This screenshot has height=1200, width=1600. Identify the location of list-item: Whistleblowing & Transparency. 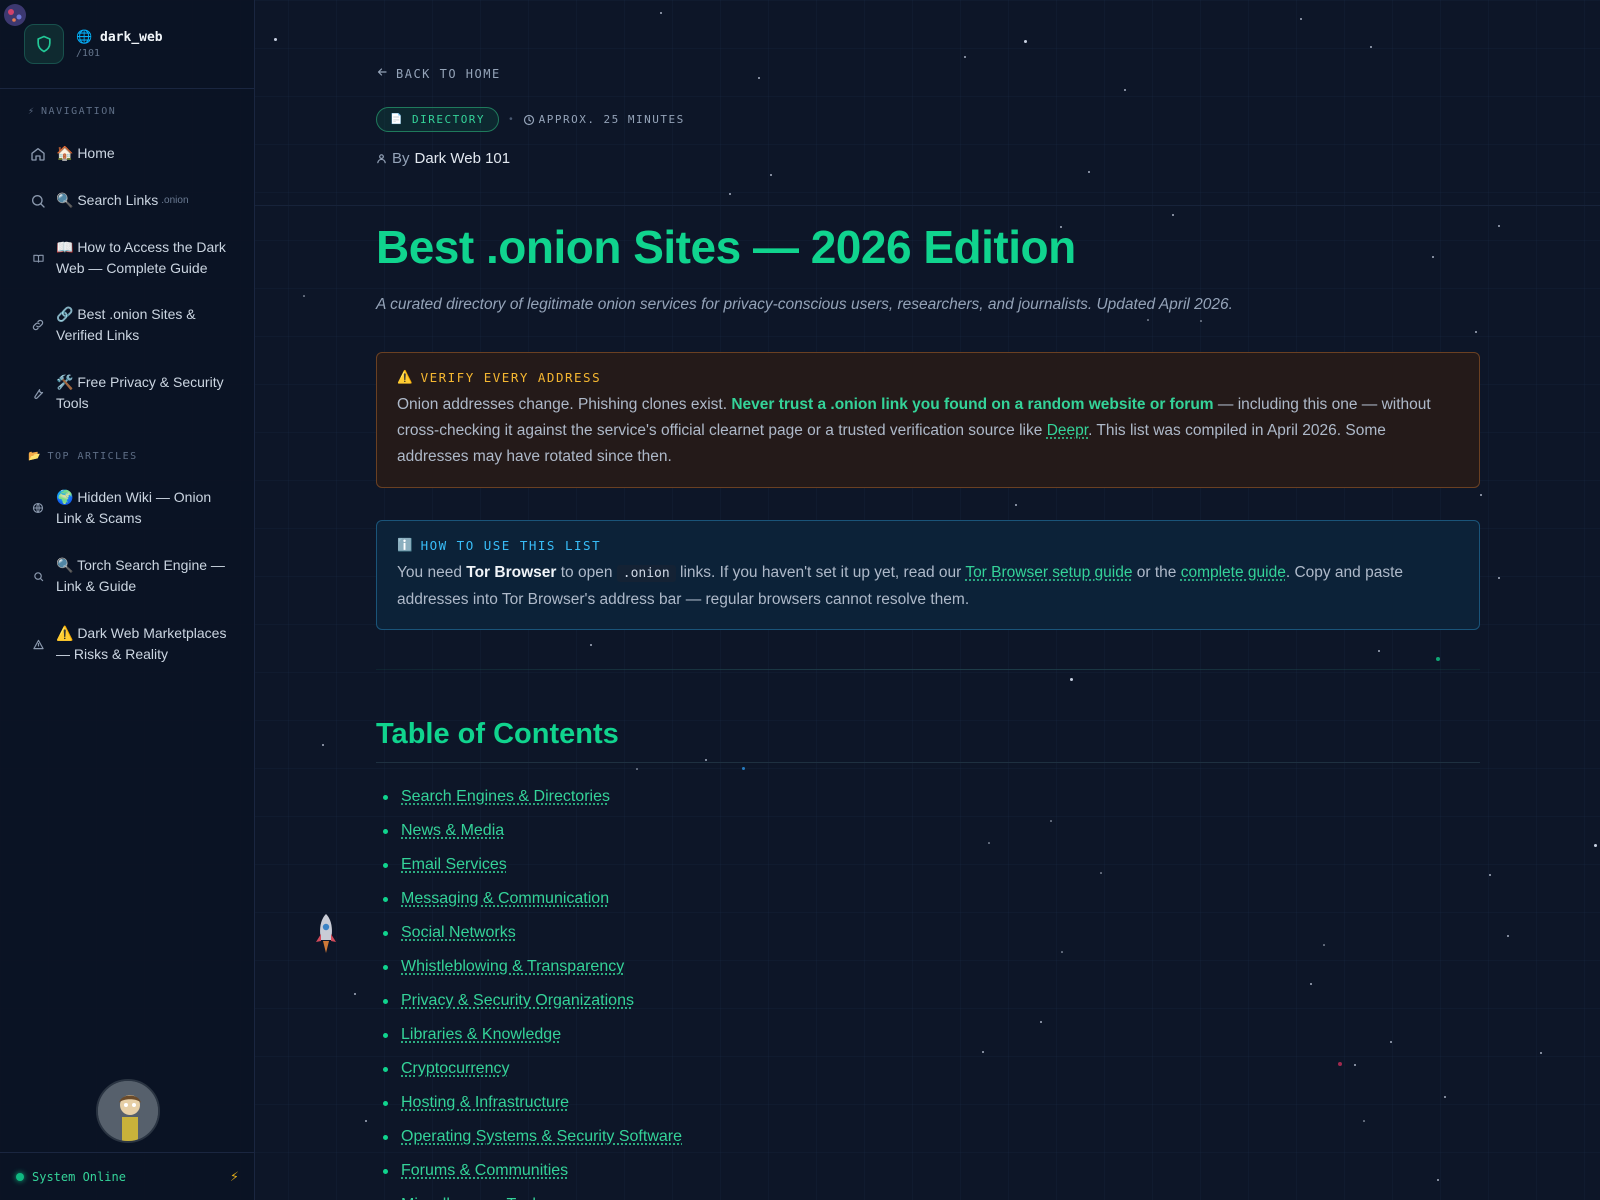
(529, 967).